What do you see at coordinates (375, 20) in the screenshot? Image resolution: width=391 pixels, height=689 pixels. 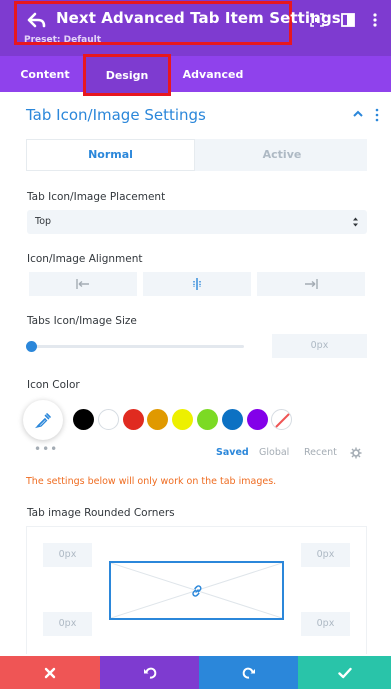 I see `more-options-icon` at bounding box center [375, 20].